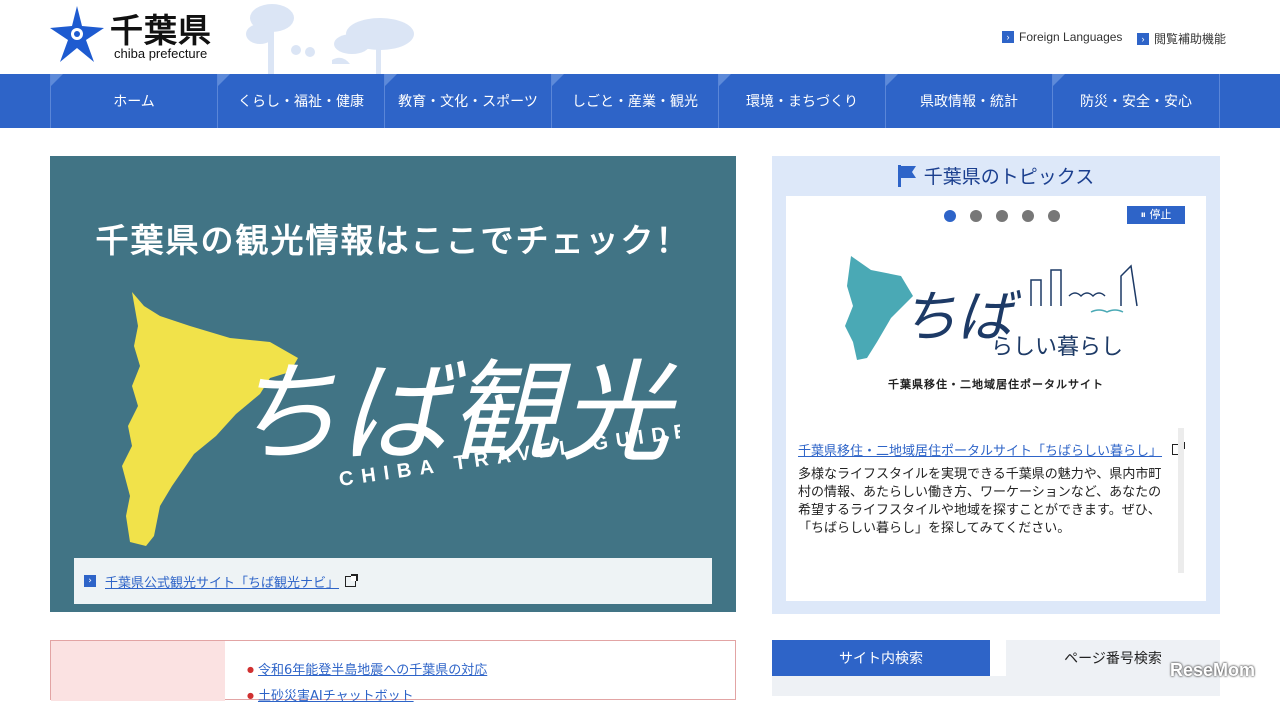 Image resolution: width=1280 pixels, height=704 pixels. I want to click on nav-item-label: 教育・文化・スポーツ, so click(468, 102).